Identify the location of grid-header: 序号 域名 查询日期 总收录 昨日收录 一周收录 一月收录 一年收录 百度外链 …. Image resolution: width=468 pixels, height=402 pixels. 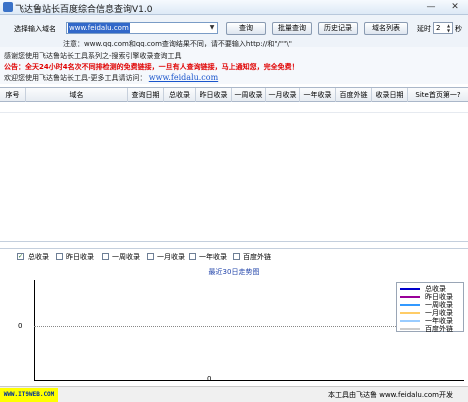
(234, 95).